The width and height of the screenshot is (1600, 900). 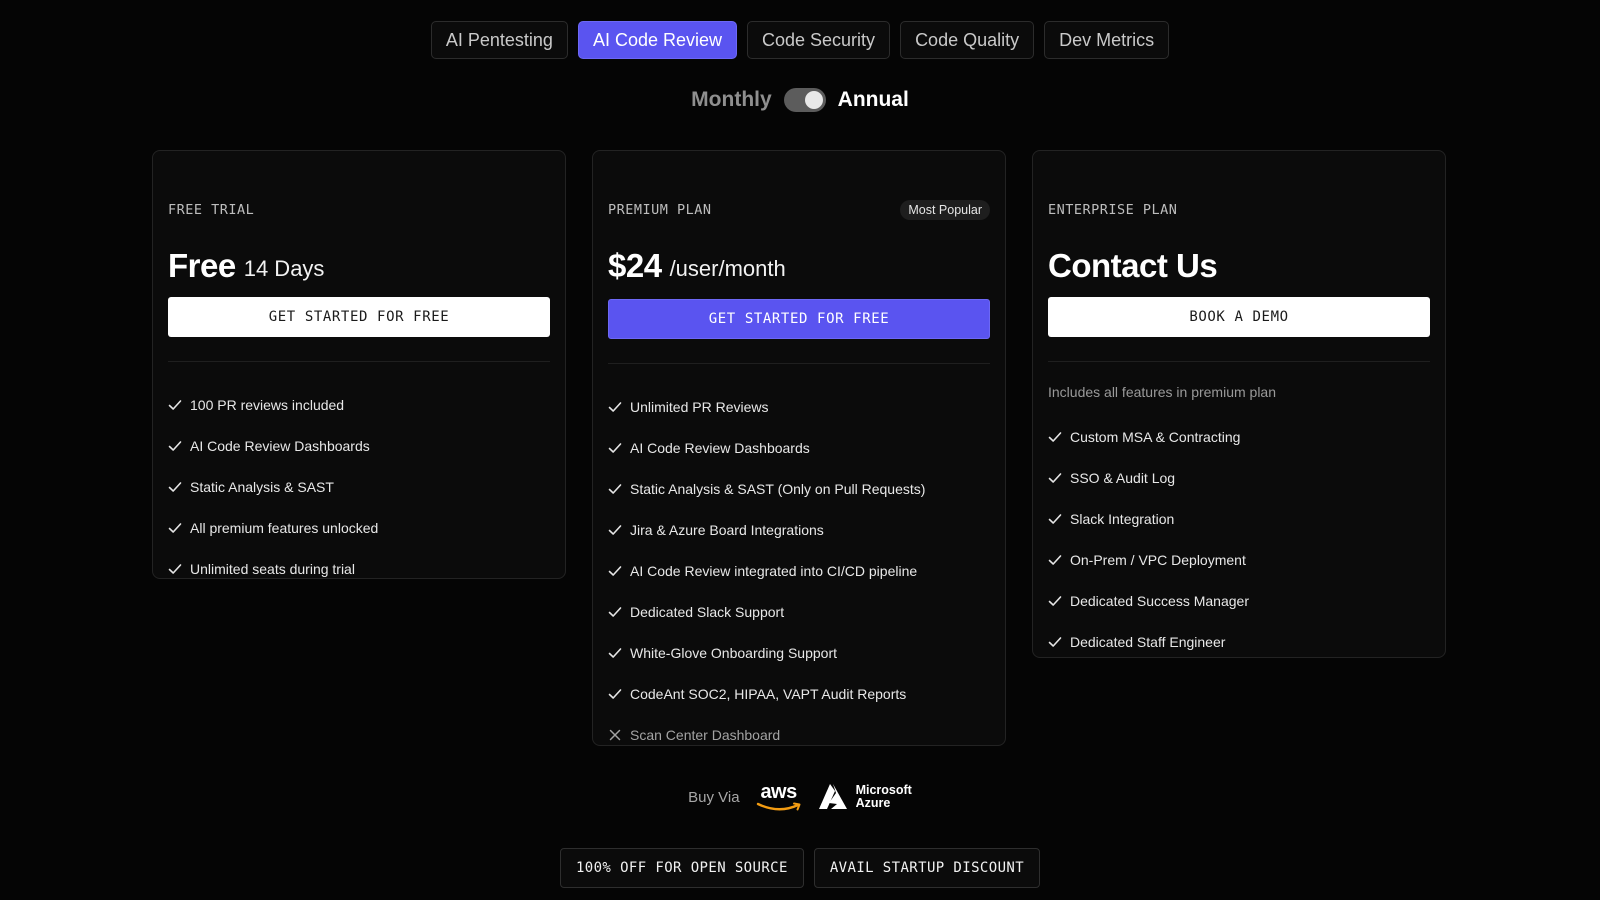 I want to click on feature-label: On-Prem / VPC Deployment, so click(x=1158, y=559).